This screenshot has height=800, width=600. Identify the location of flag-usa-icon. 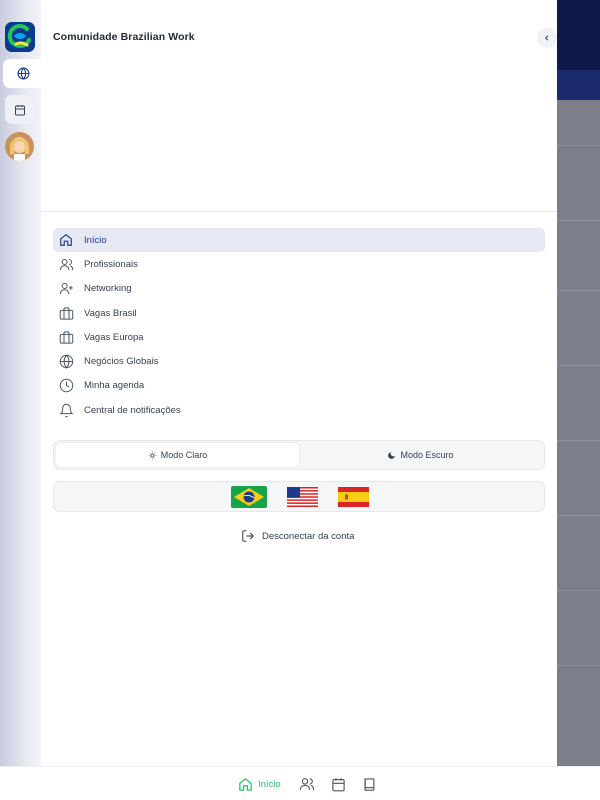
(302, 497).